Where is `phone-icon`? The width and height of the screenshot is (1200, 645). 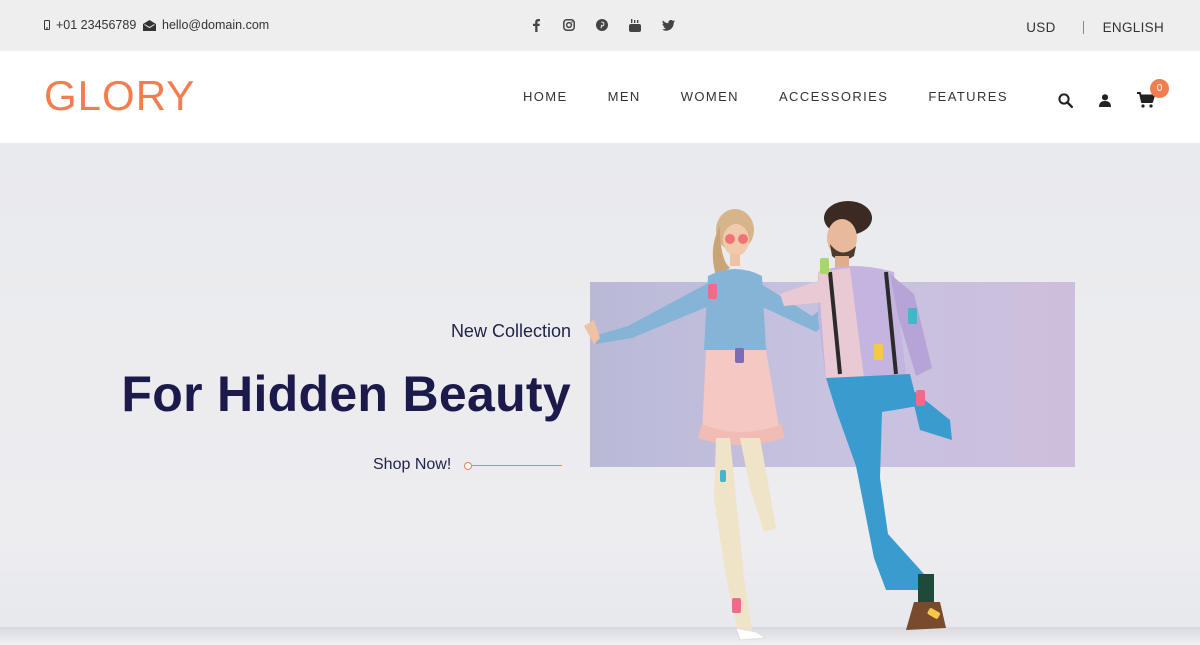 phone-icon is located at coordinates (47, 25).